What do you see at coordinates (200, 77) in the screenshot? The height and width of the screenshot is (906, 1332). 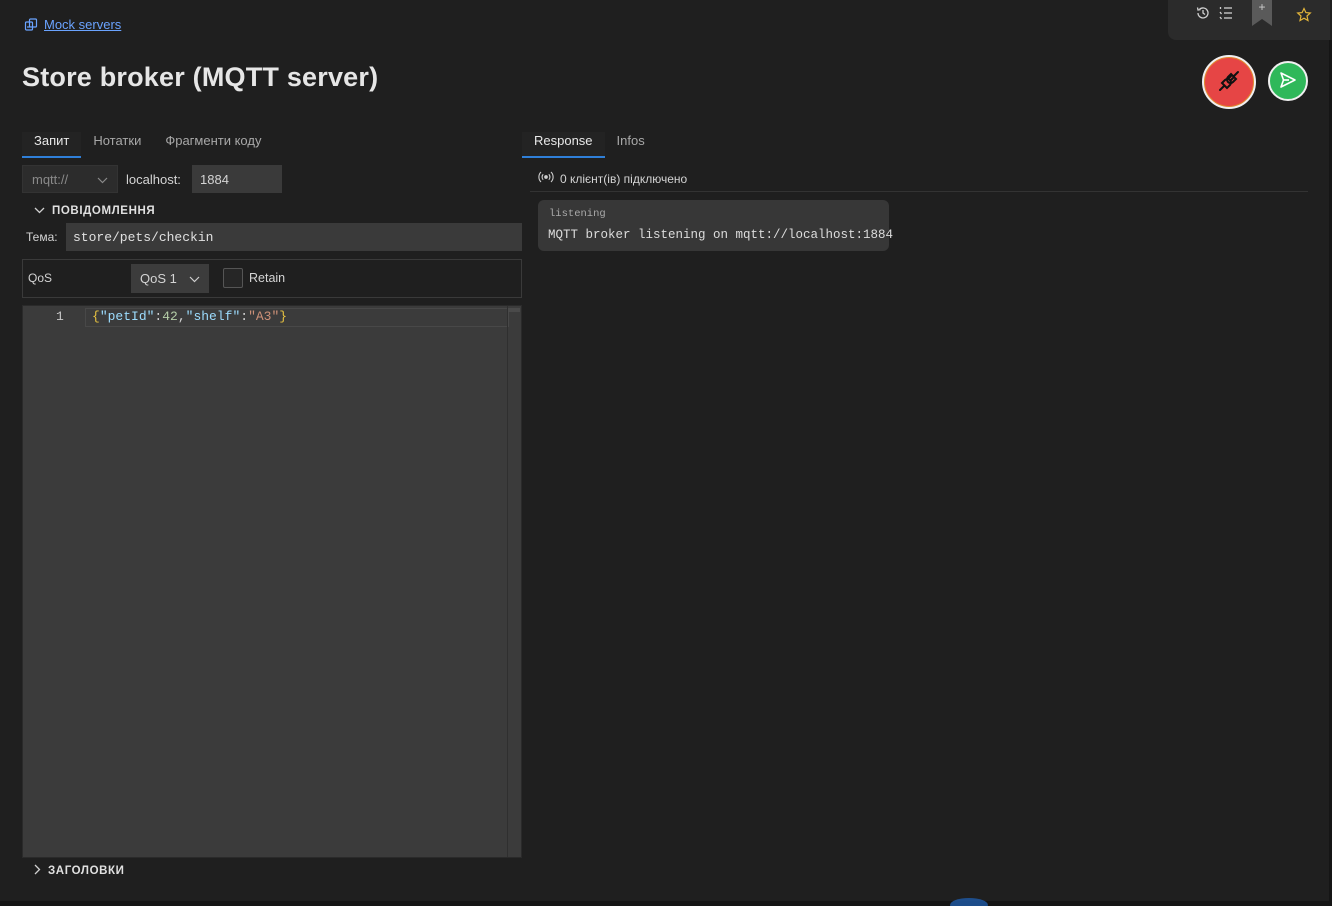 I see `page-title: Store broker (MQTT server)` at bounding box center [200, 77].